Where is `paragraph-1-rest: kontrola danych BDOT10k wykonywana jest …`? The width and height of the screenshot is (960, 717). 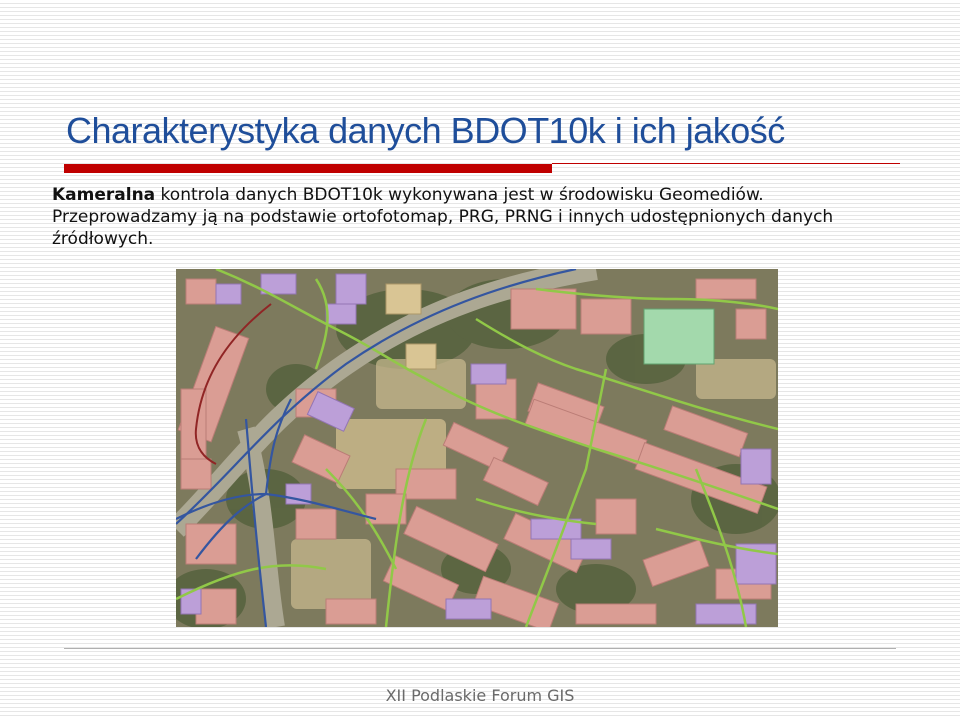
paragraph-1-rest: kontrola danych BDOT10k wykonywana jest … is located at coordinates (459, 195).